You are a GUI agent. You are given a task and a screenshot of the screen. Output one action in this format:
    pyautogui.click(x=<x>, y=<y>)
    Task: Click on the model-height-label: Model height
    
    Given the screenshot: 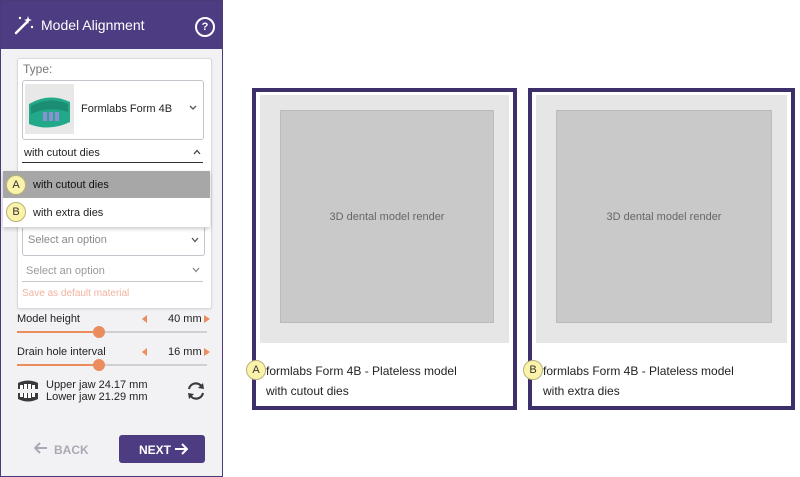 What is the action you would take?
    pyautogui.click(x=48, y=319)
    